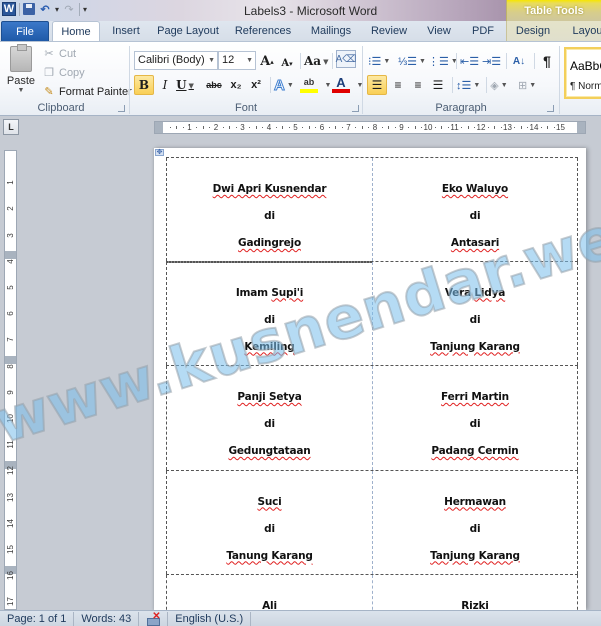 This screenshot has width=601, height=626. I want to click on cut-button: ✂ Cut, so click(59, 53).